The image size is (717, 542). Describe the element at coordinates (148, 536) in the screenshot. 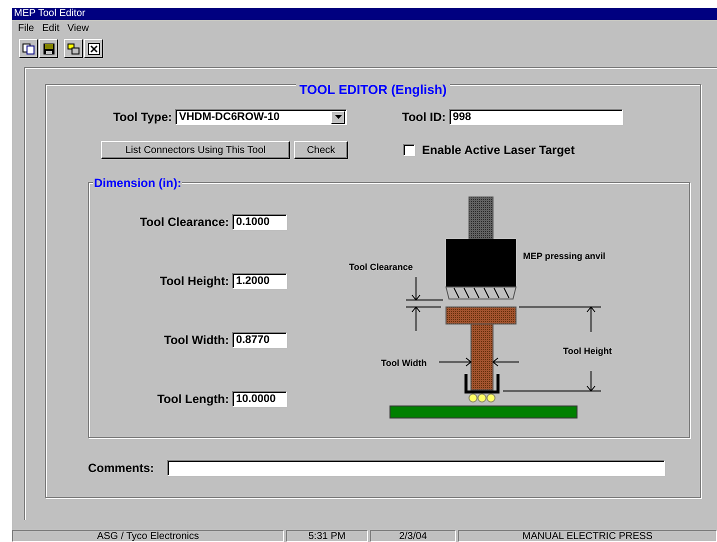

I see `status-pane: ASG / Tyco Electronics` at that location.